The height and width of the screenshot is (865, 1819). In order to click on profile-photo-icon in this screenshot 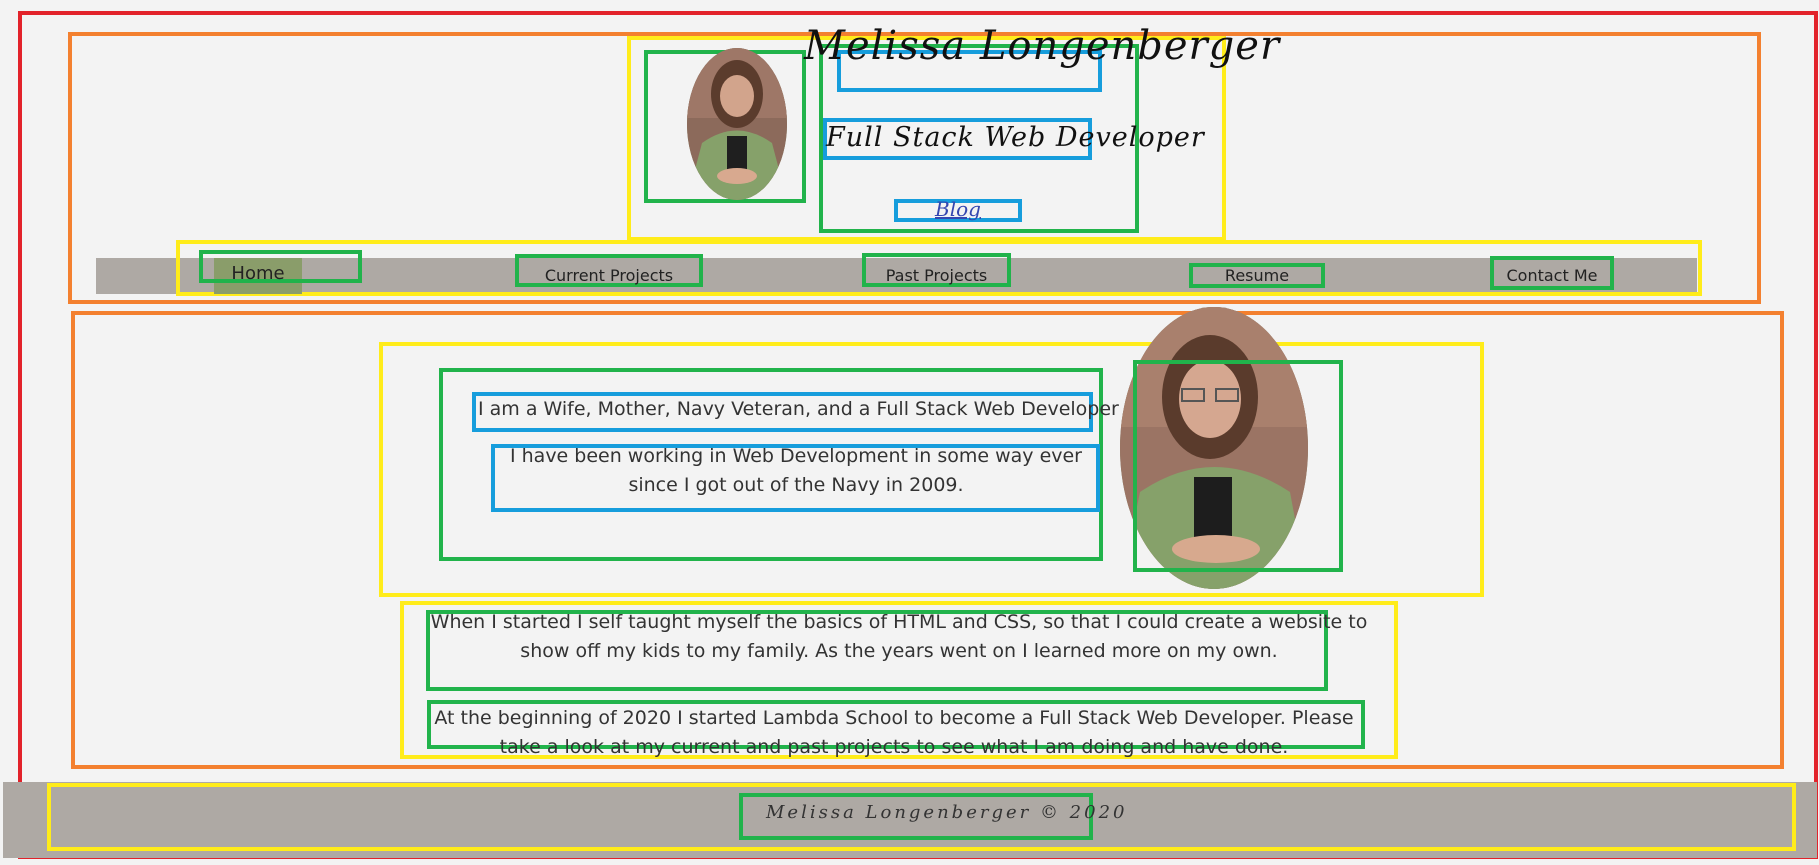, I will do `click(737, 124)`.